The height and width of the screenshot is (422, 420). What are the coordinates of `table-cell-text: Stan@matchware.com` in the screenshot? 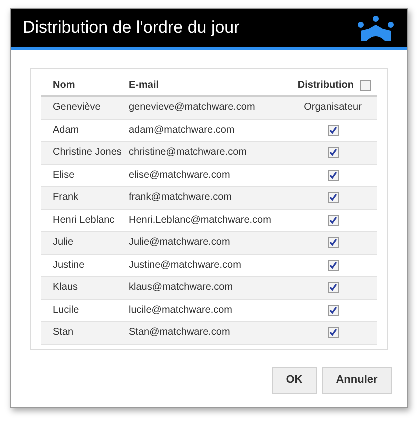 It's located at (180, 333).